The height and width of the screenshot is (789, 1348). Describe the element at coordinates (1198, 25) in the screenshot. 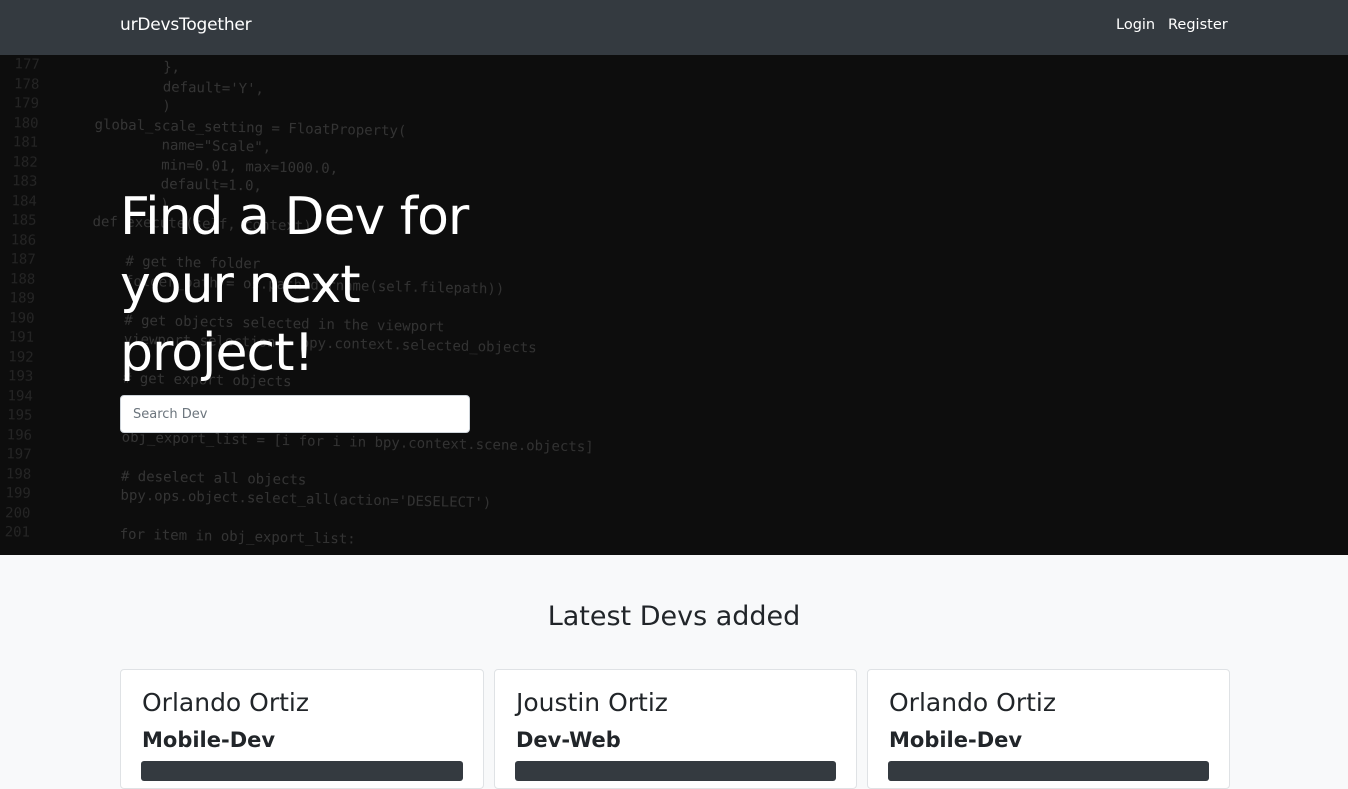

I see `register-link: Register` at that location.